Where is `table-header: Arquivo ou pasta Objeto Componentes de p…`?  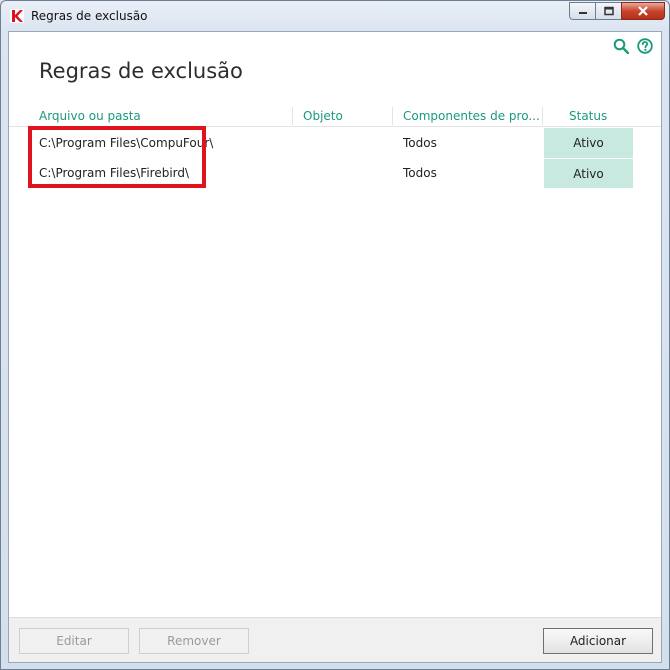 table-header: Arquivo ou pasta Objeto Componentes de p… is located at coordinates (335, 116).